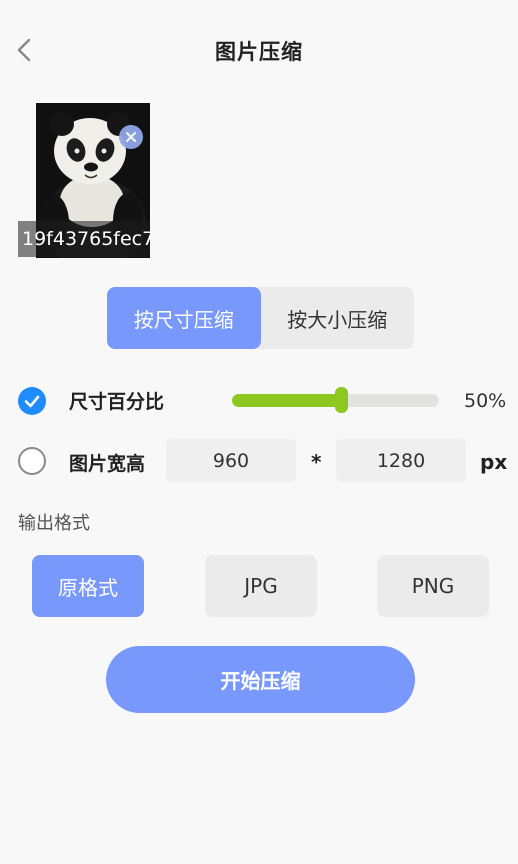 The image size is (518, 864). What do you see at coordinates (107, 464) in the screenshot?
I see `dimensions-label: 图片宽高` at bounding box center [107, 464].